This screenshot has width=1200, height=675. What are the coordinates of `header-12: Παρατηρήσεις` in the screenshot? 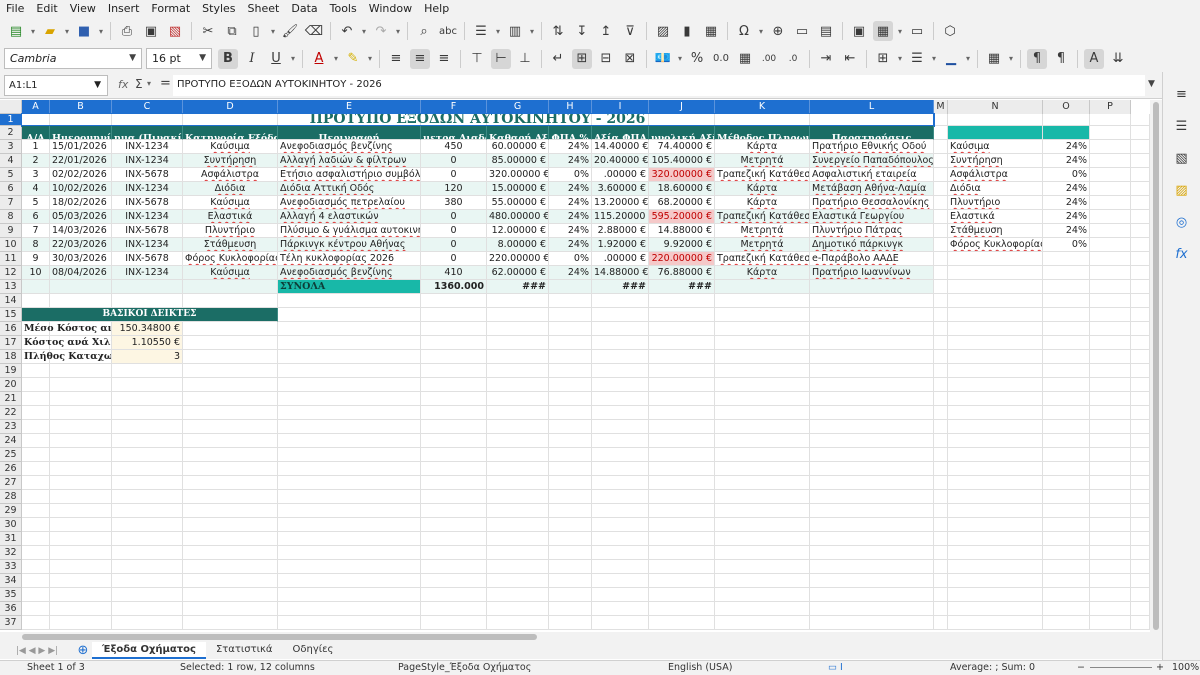 It's located at (872, 133).